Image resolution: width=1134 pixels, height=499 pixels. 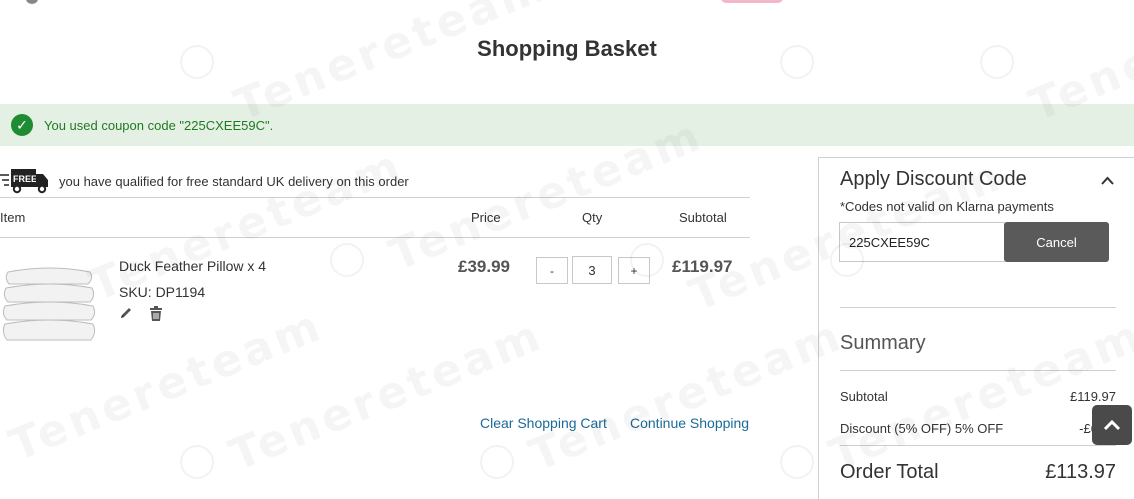 I want to click on discount-section-title: Apply Discount Code, so click(x=933, y=179).